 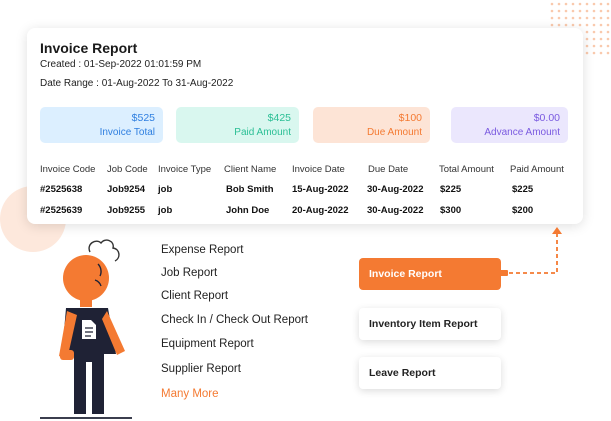 I want to click on table-cell: #2525638, so click(x=61, y=189).